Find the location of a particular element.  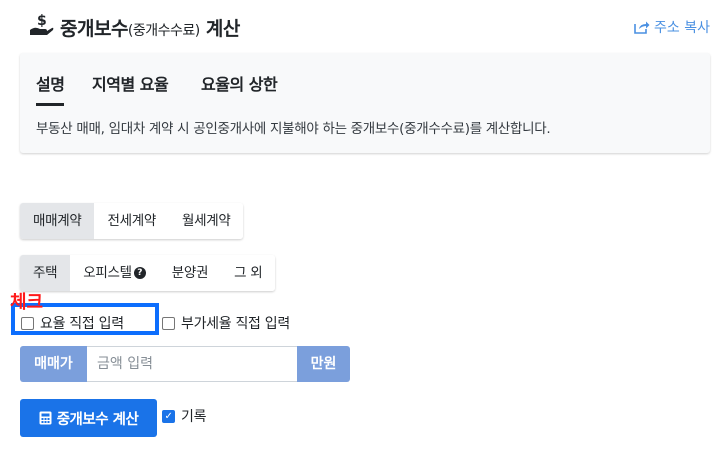

copy-address-link: 주소 복사 is located at coordinates (672, 27).